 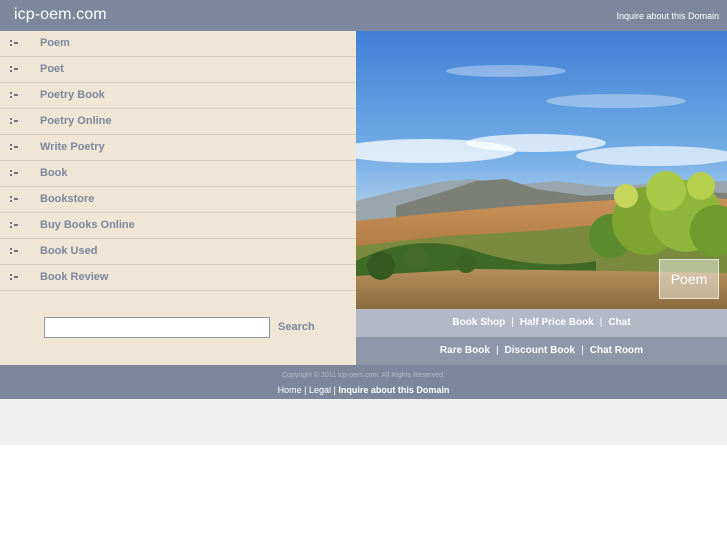 What do you see at coordinates (178, 122) in the screenshot?
I see `menu-item-poetry-online: Poetry Online` at bounding box center [178, 122].